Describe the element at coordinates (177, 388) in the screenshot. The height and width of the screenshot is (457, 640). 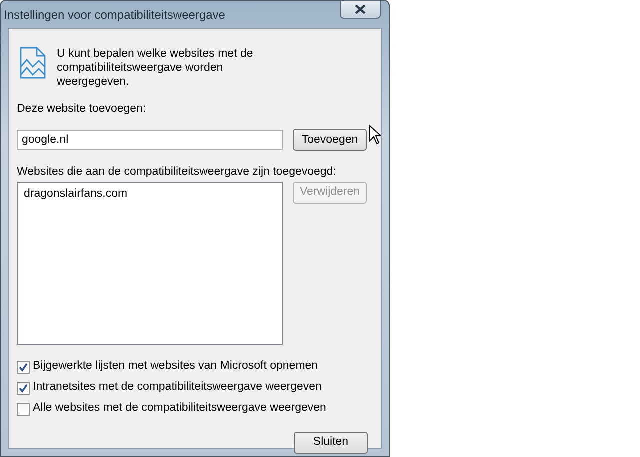
I see `checkbox-label: Intranetsites met de compatibiliteitsweergave weergeven` at that location.